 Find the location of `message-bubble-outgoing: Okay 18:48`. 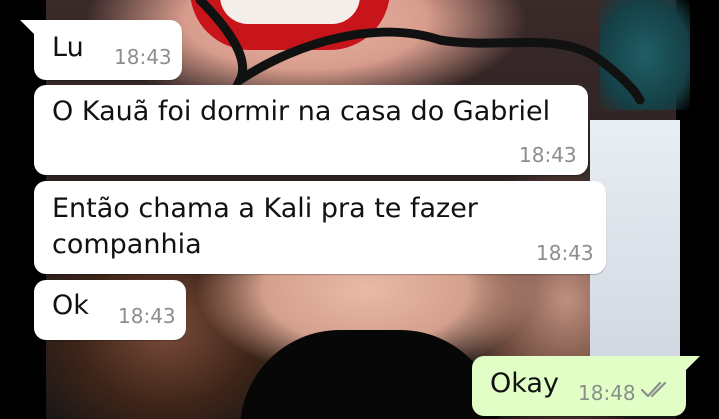

message-bubble-outgoing: Okay 18:48 is located at coordinates (579, 386).